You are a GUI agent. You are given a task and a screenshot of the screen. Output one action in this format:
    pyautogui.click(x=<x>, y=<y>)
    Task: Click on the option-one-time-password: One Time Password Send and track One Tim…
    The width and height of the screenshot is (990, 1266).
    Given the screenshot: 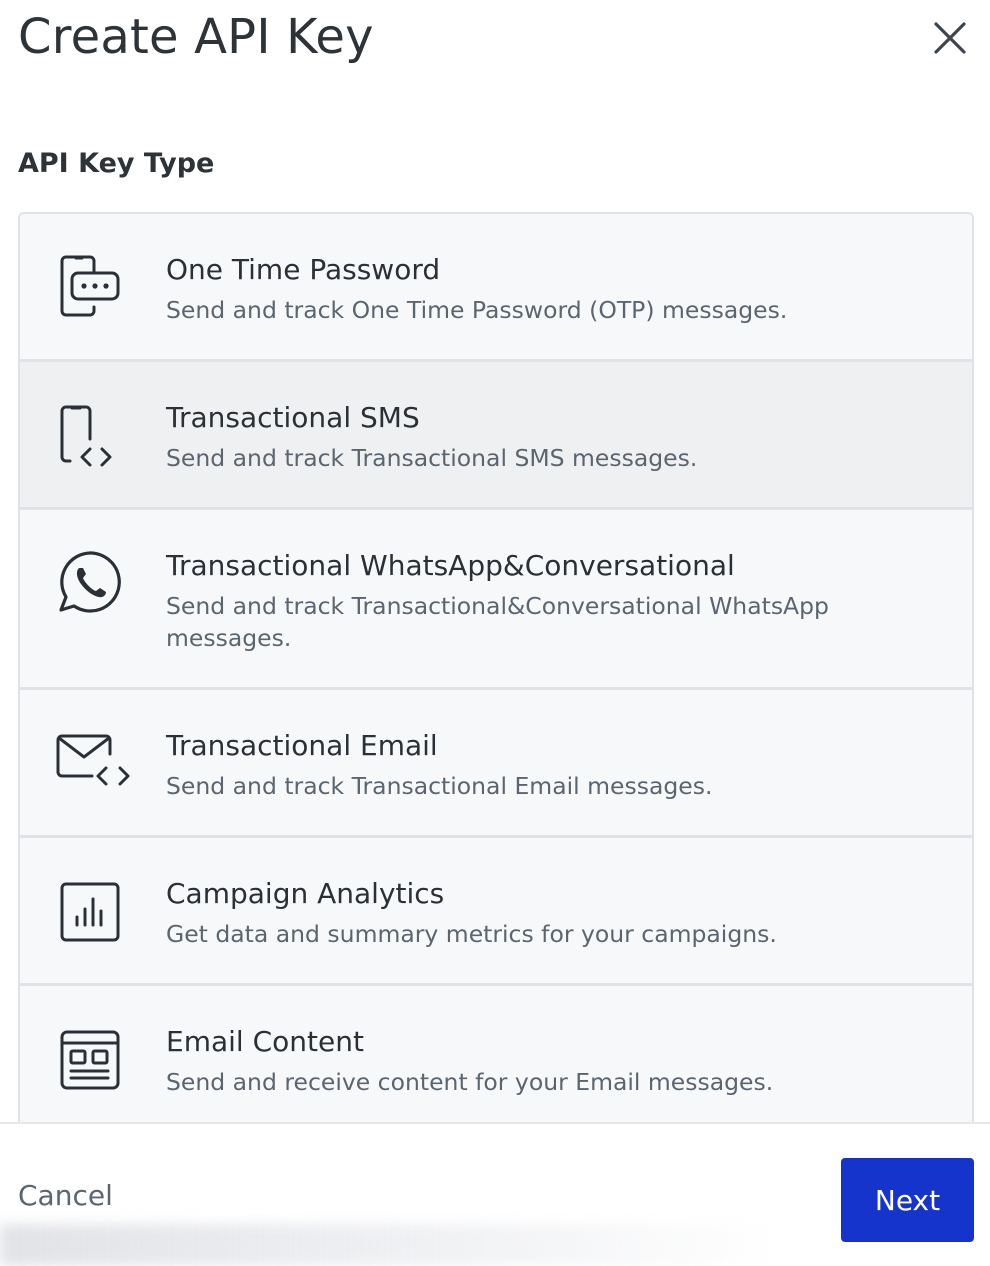 What is the action you would take?
    pyautogui.click(x=496, y=288)
    